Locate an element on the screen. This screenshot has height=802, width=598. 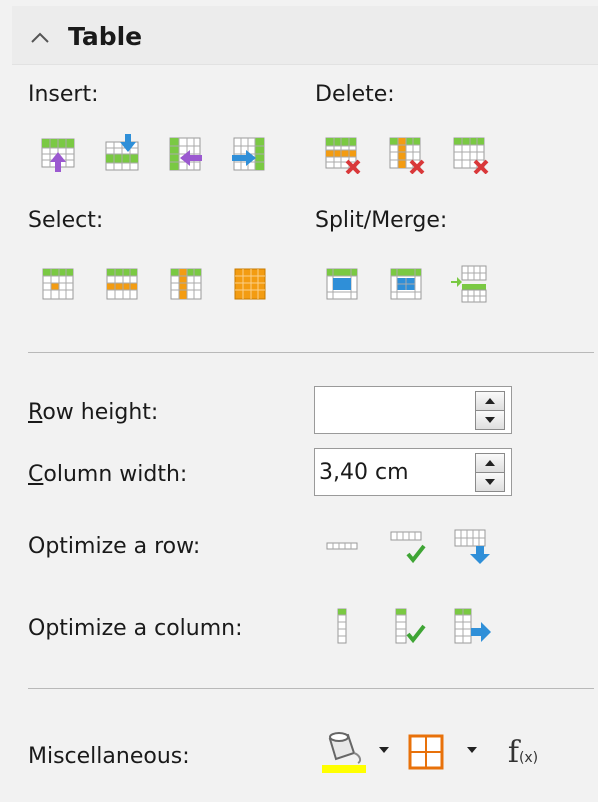
split-merge-label: Split/Merge: is located at coordinates (381, 220).